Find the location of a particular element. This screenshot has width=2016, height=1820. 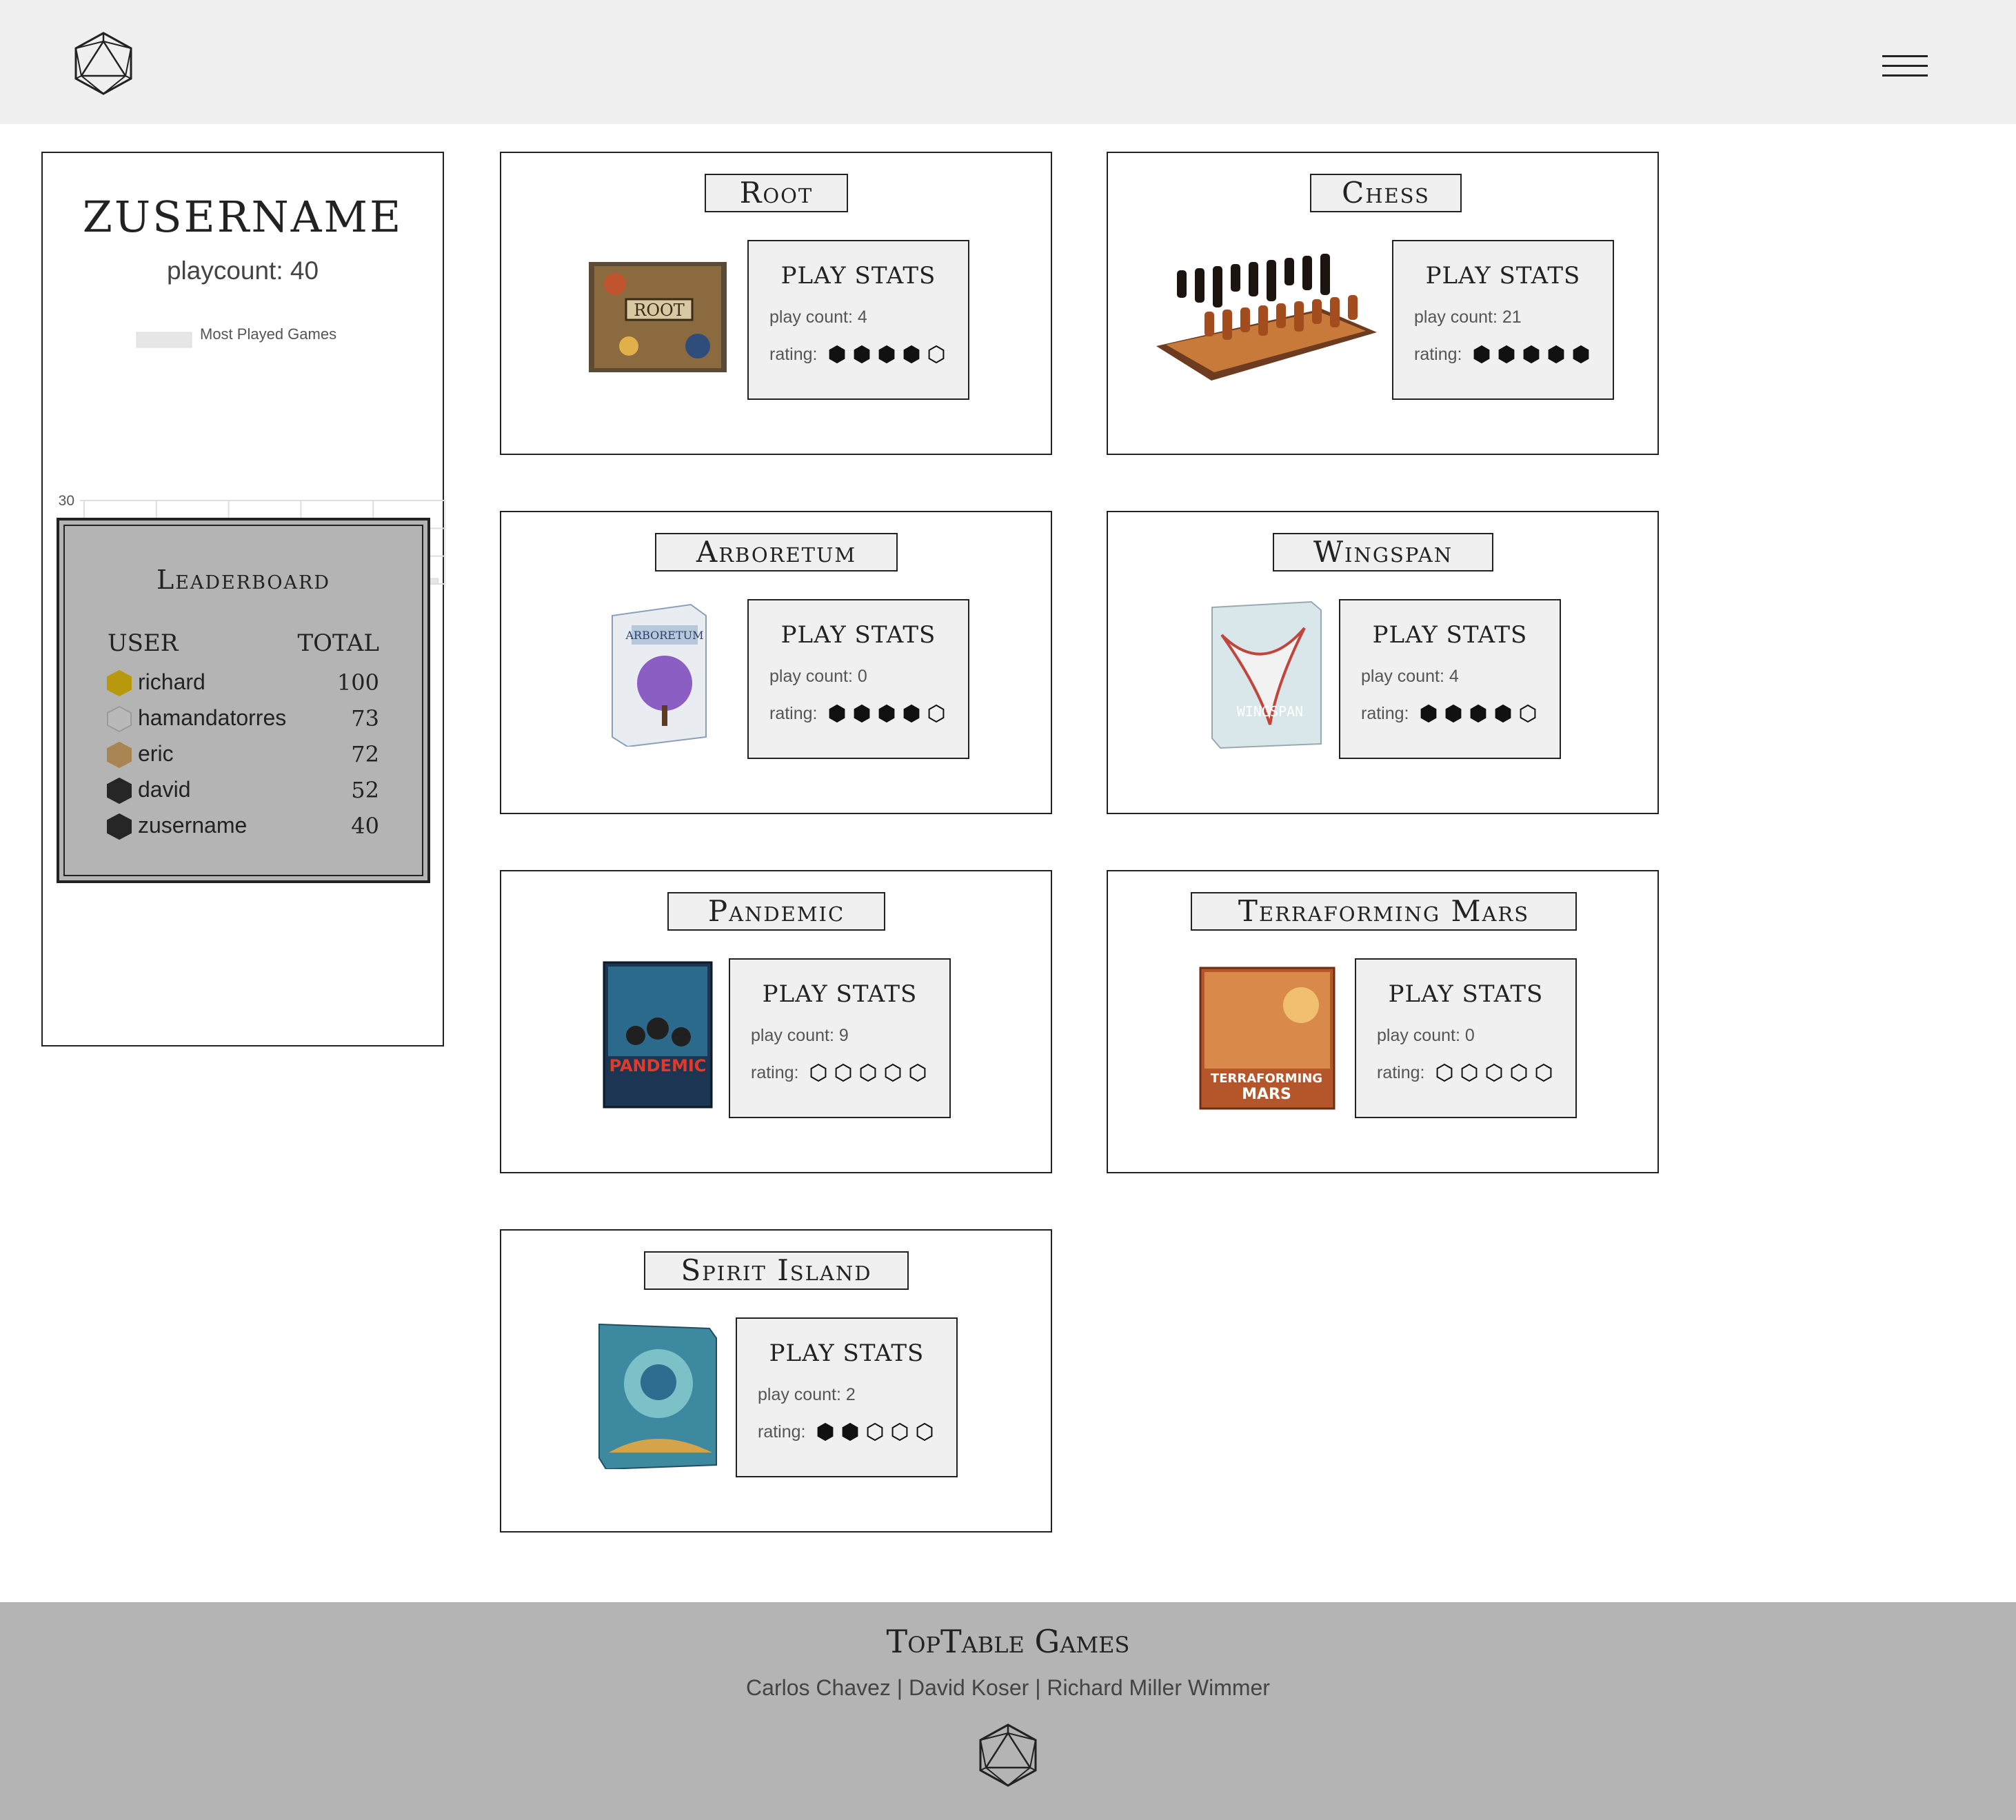

game-cover-image: PANDEMIC is located at coordinates (658, 1035).